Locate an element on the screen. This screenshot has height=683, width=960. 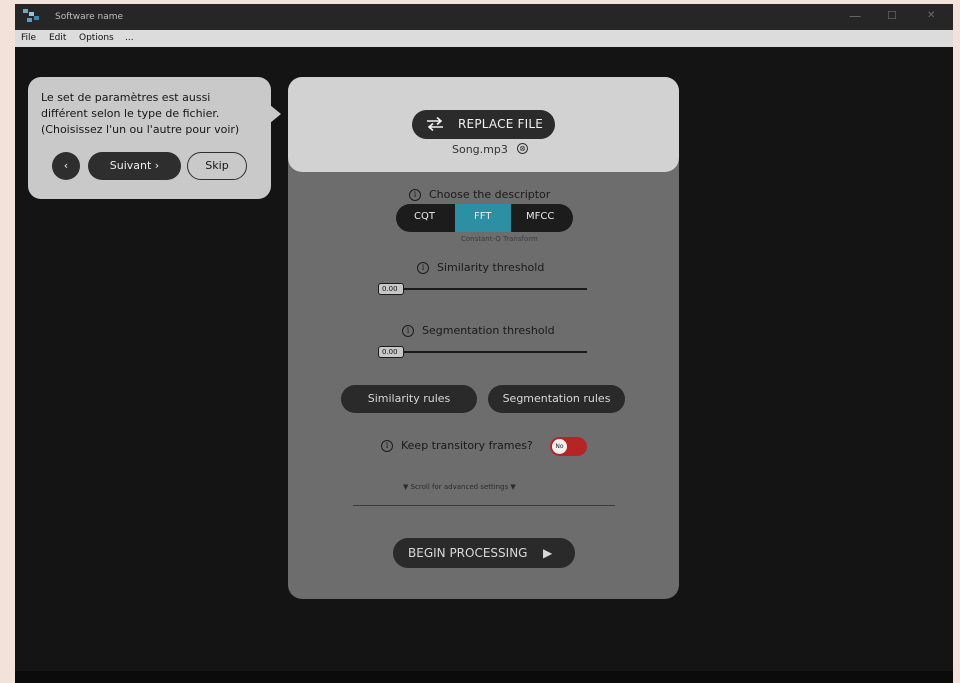
descriptor-caption: Constant-Q Transform is located at coordinates (499, 239).